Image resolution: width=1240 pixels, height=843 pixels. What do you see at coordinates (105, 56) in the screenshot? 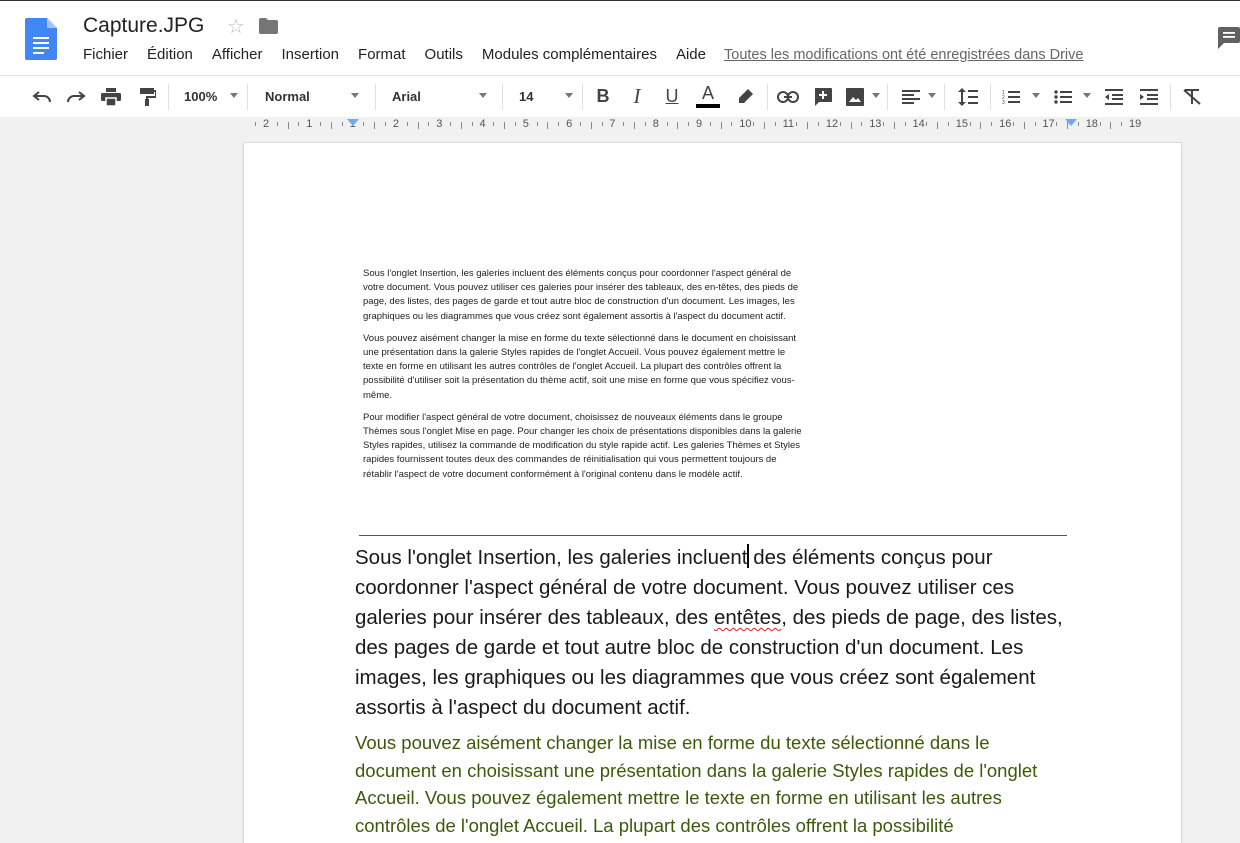
I see `menu-fichier: Fichier` at bounding box center [105, 56].